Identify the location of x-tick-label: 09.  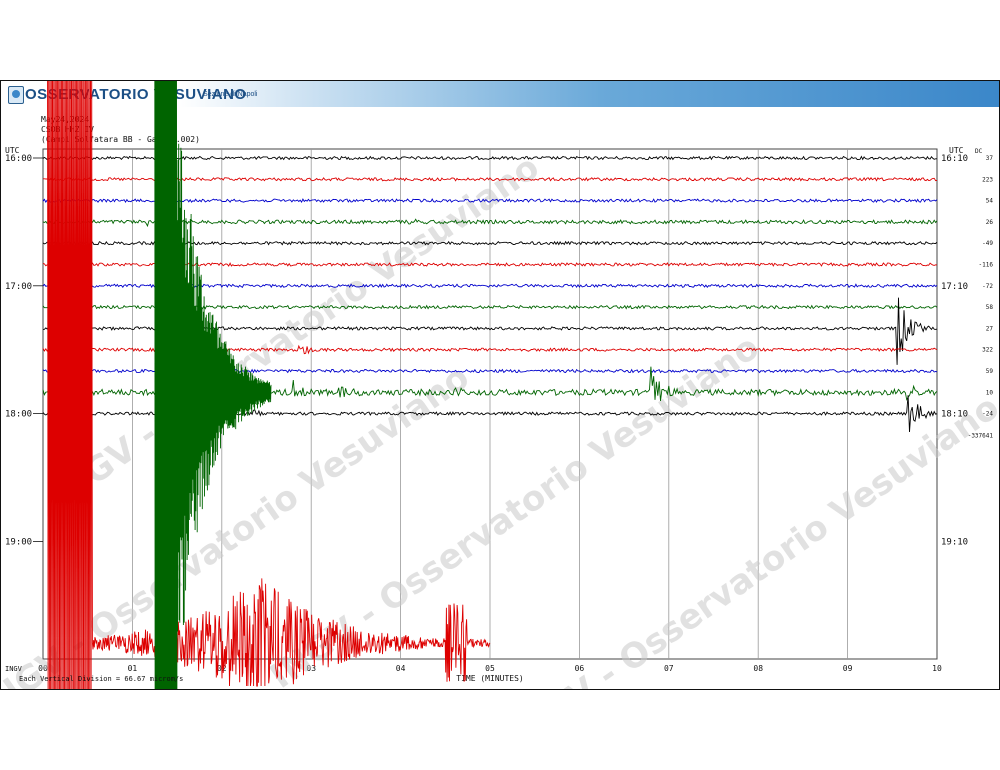
(848, 668).